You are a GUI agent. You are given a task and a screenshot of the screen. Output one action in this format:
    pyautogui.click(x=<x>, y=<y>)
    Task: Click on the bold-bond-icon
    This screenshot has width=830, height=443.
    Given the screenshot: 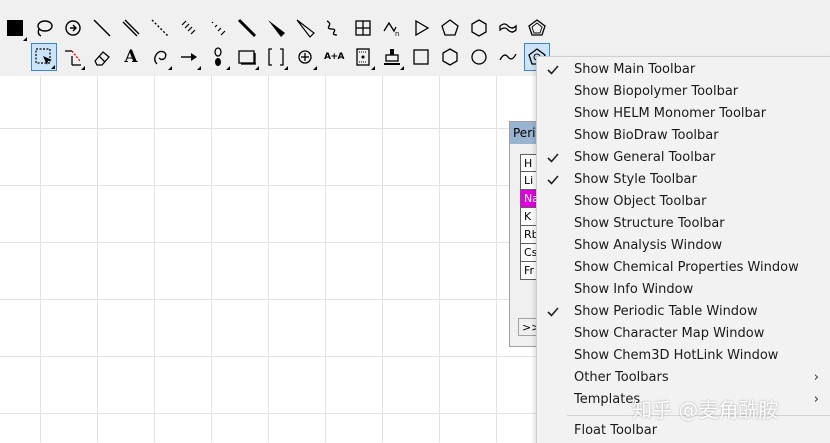 What is the action you would take?
    pyautogui.click(x=247, y=28)
    